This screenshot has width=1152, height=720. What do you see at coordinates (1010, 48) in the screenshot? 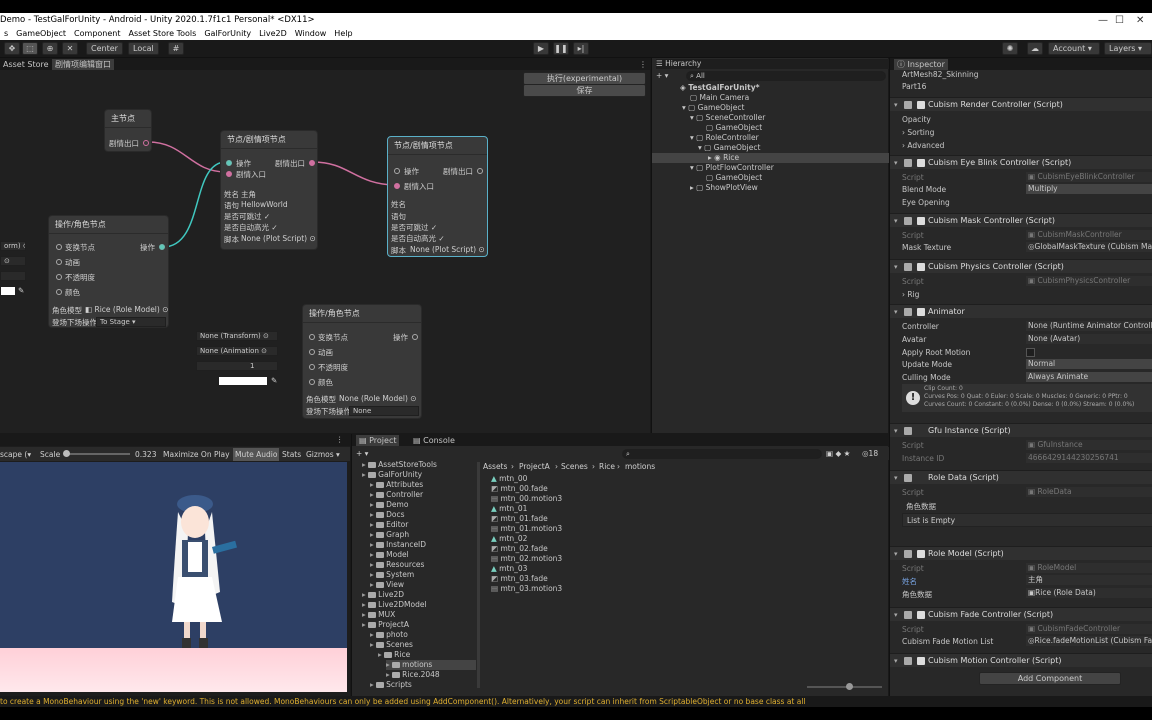
I see `collab-icon: ✺` at bounding box center [1010, 48].